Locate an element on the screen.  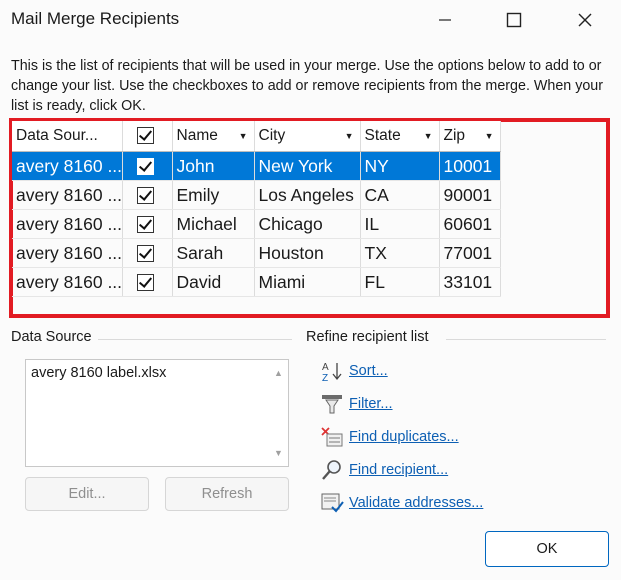
maximize-icon is located at coordinates (514, 20).